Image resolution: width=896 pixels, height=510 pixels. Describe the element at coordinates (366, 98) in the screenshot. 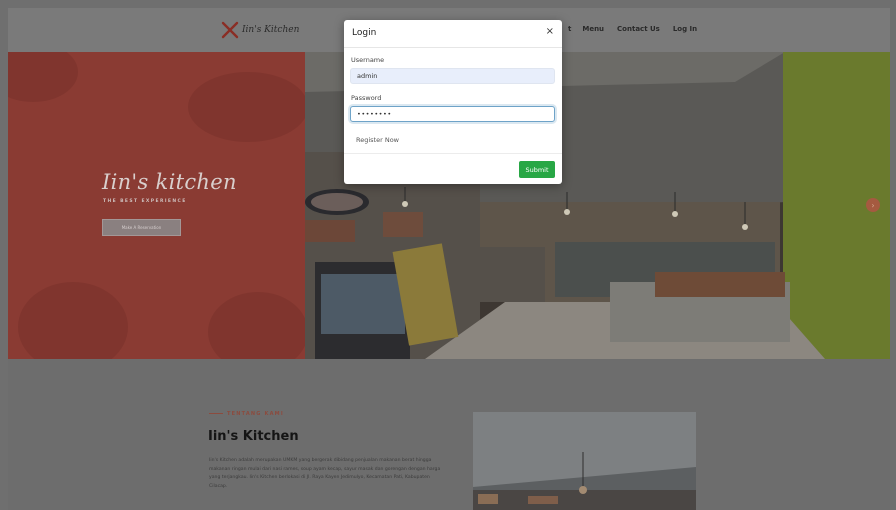

I see `password-label: Password` at that location.